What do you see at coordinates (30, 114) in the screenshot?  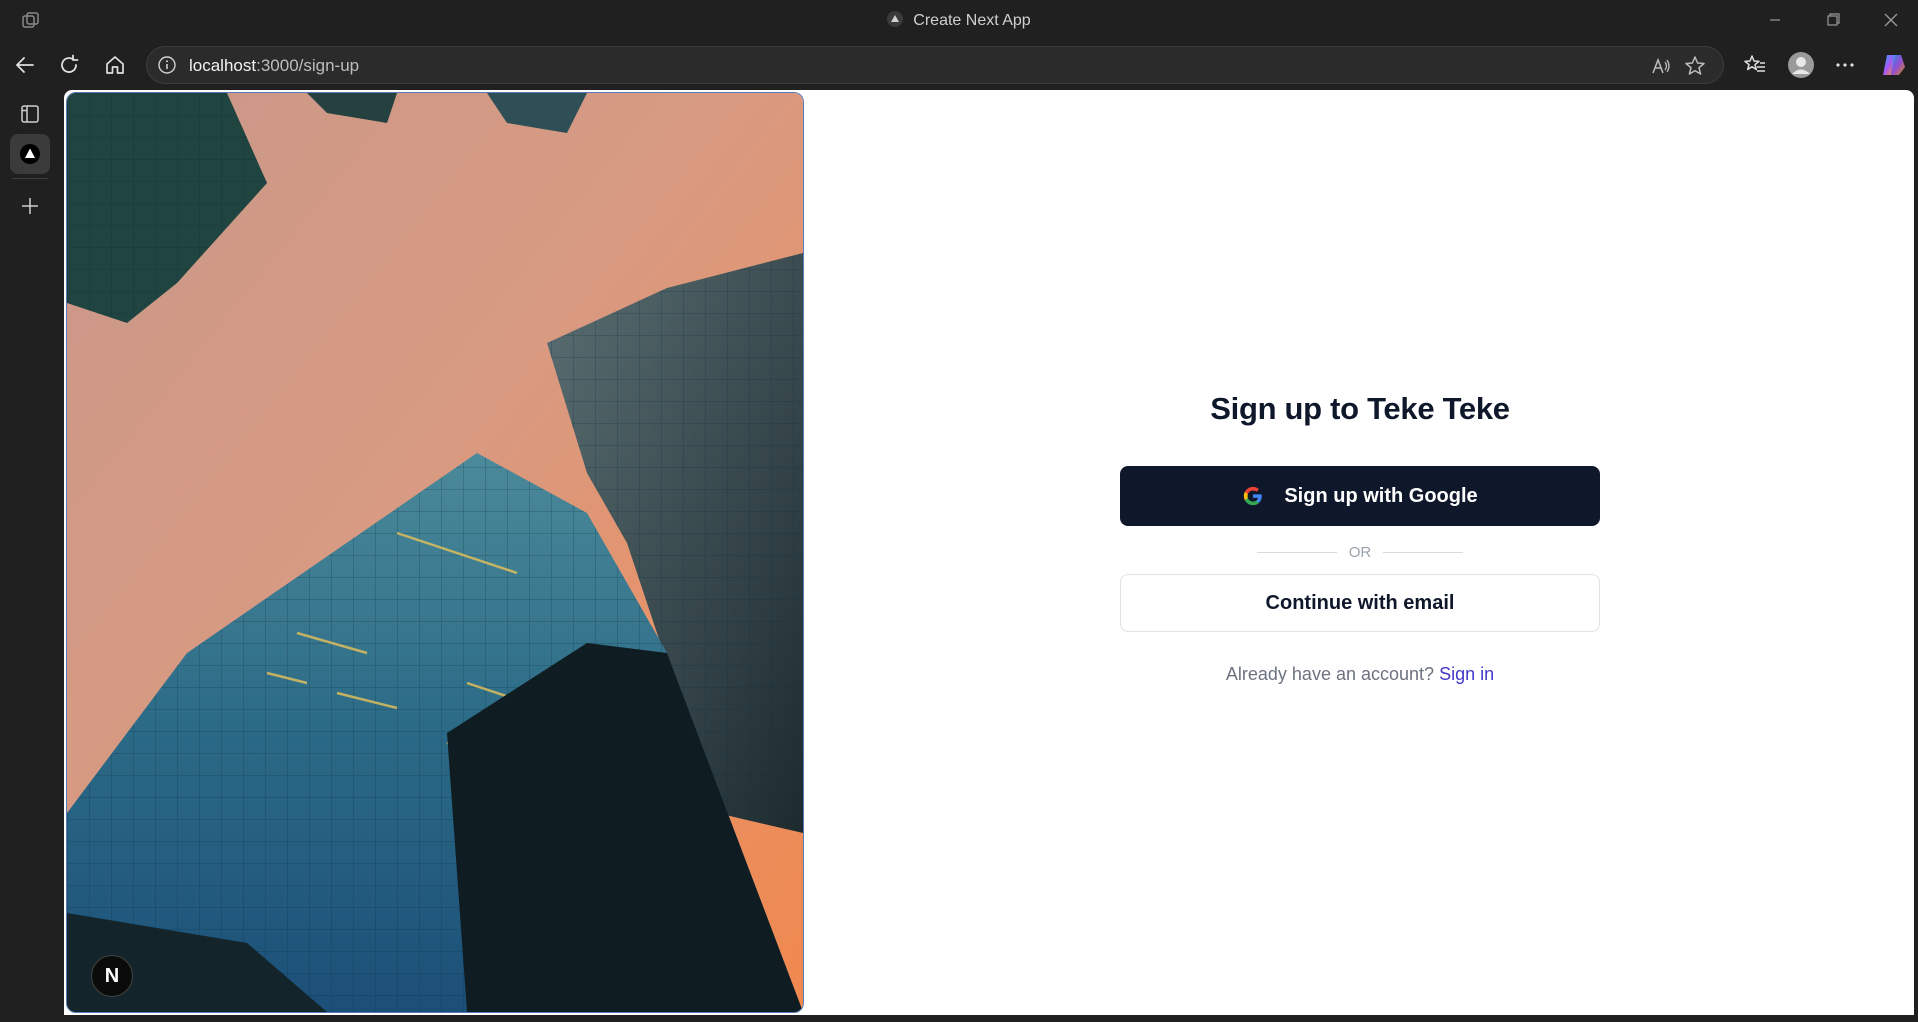 I see `tab-actions-icon` at bounding box center [30, 114].